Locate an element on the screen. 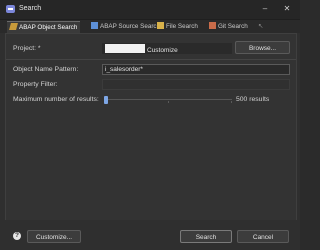  tab-overflow: ↖ is located at coordinates (260, 27).